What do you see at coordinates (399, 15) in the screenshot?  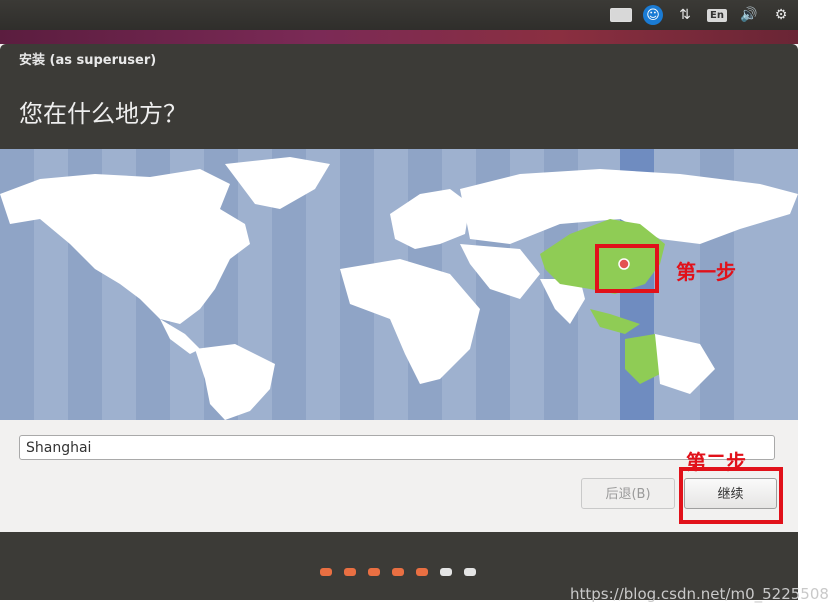 I see `top-panel: ☺ ⇅ En 🔊 ⚙` at bounding box center [399, 15].